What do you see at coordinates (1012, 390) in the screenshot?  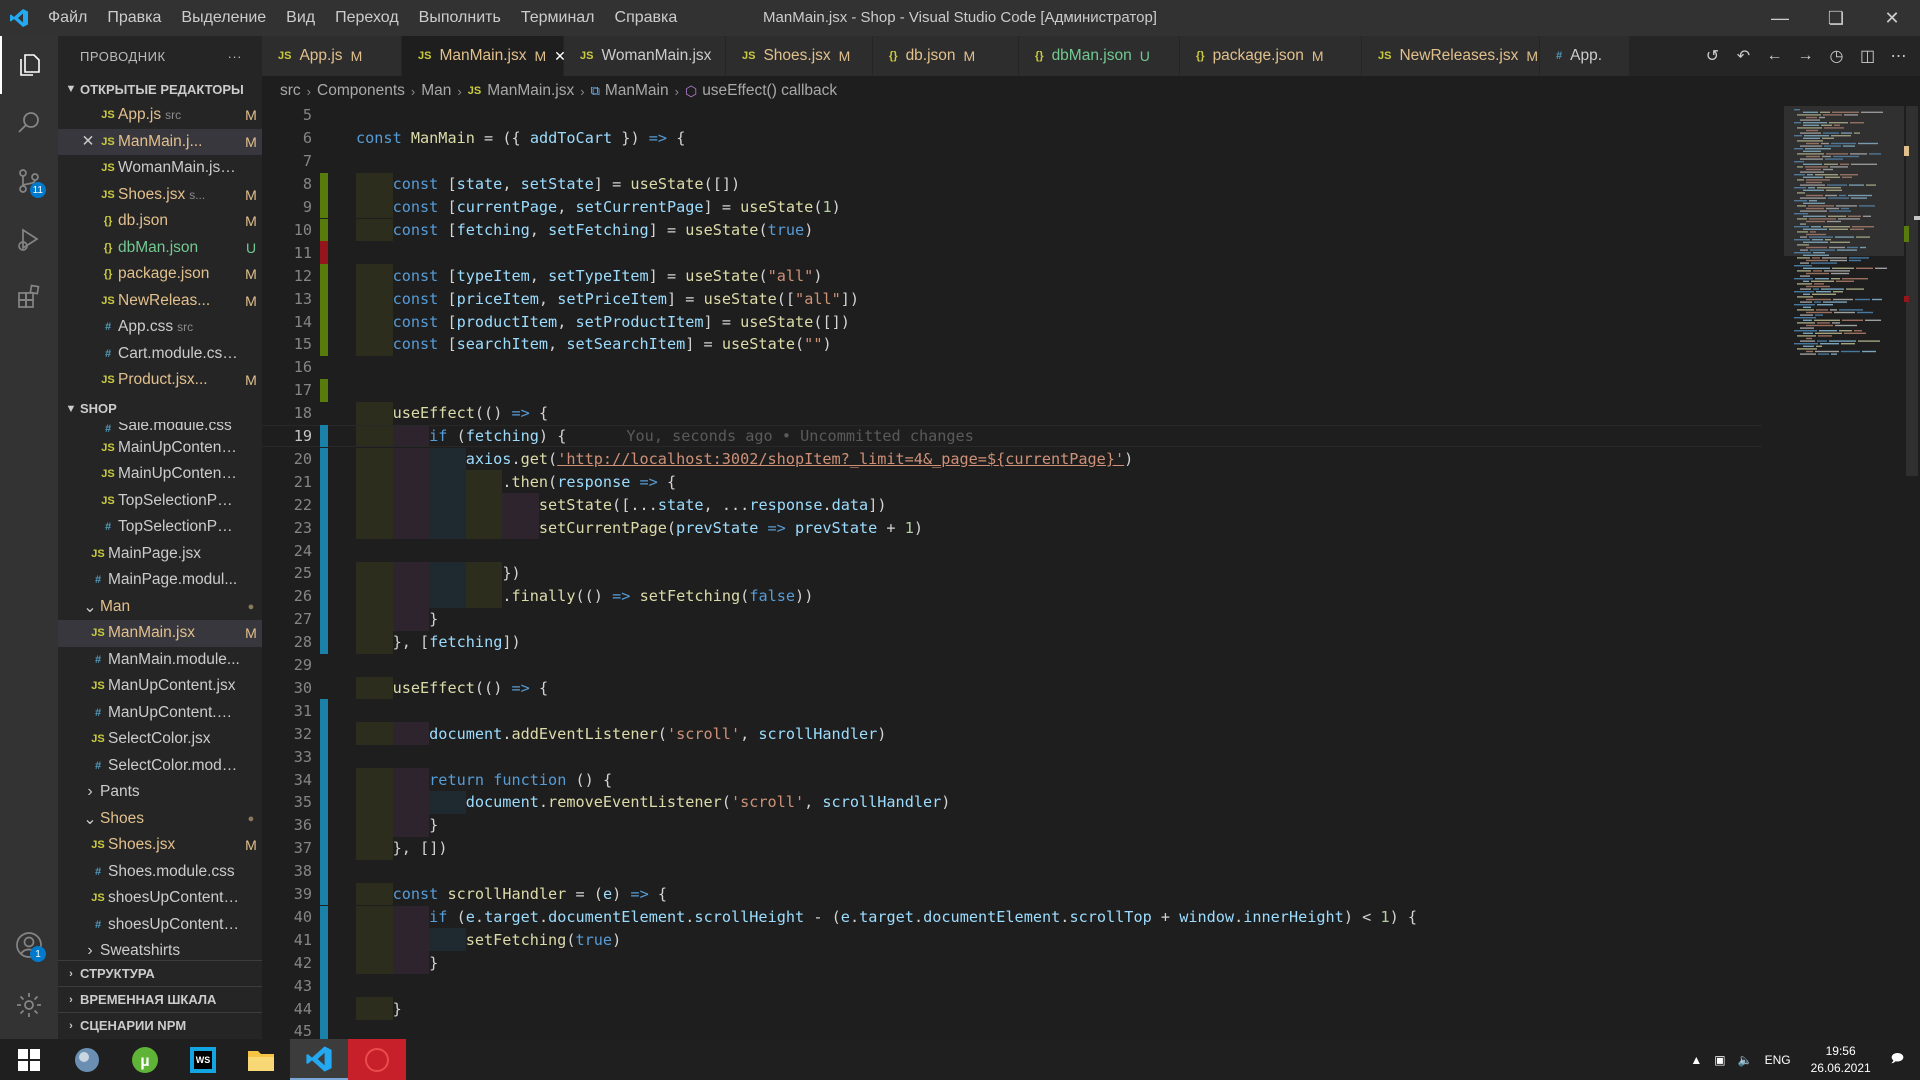 I see `code-line: 17` at bounding box center [1012, 390].